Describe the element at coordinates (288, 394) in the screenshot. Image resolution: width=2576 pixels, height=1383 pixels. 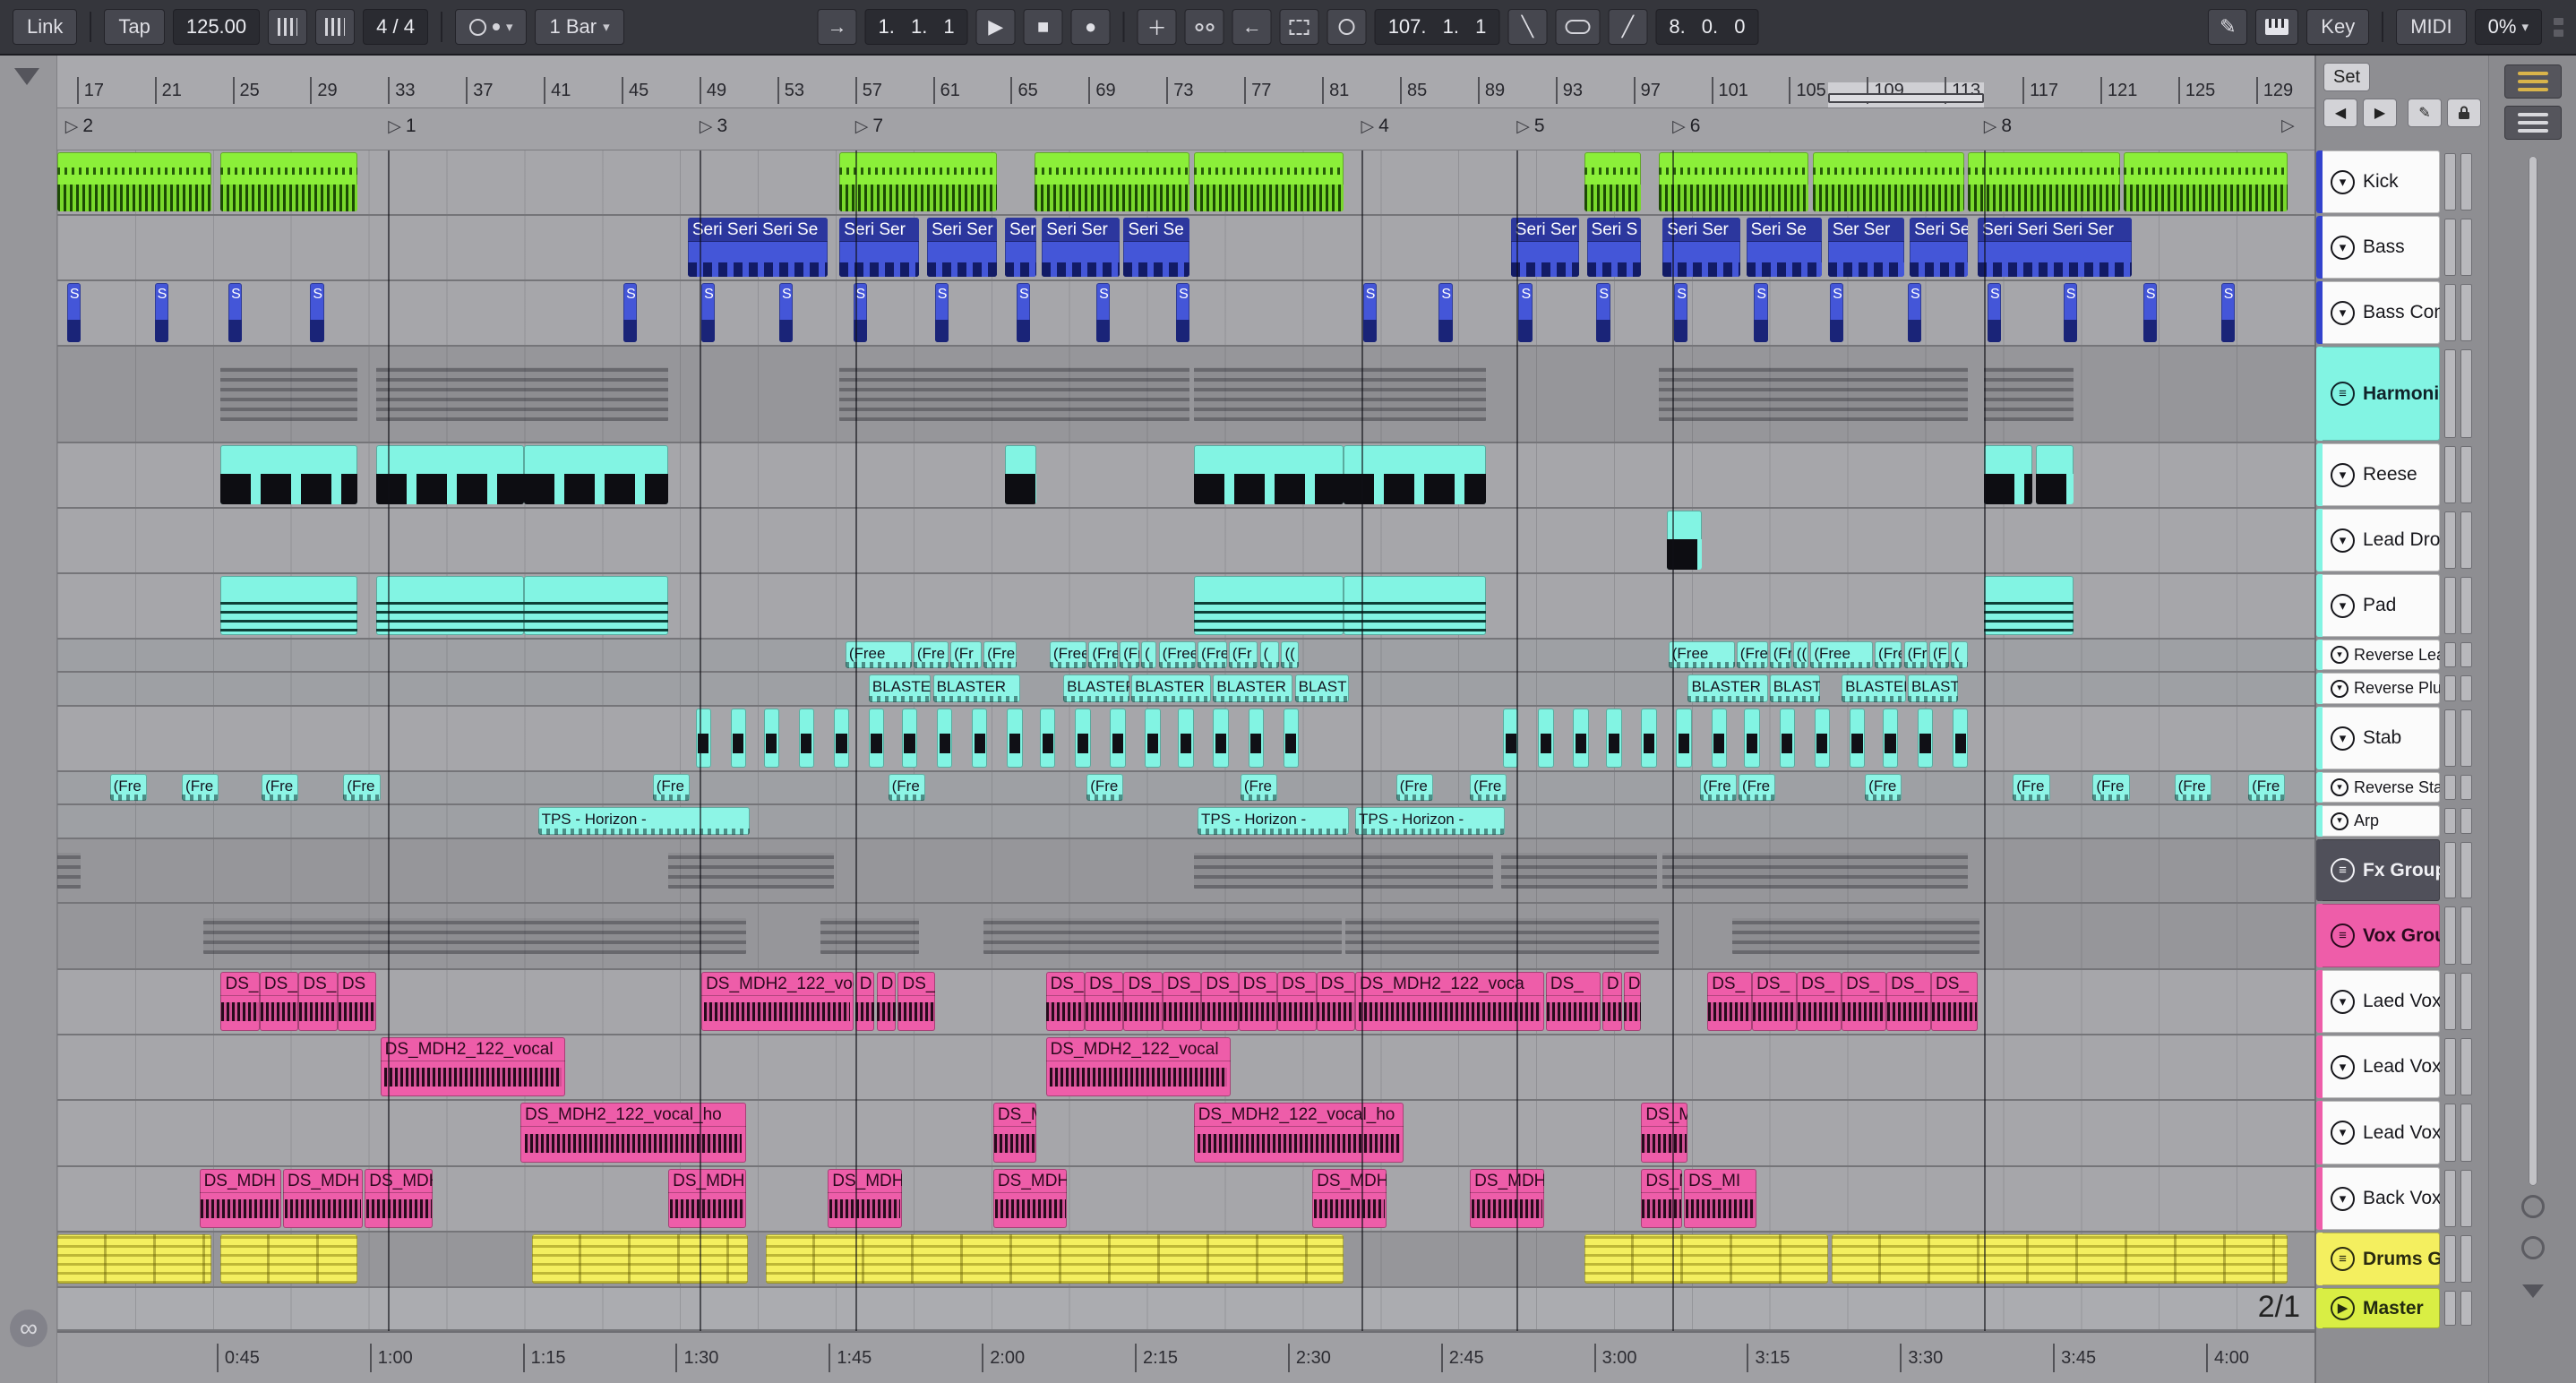
I see `clip-harmonic-gro` at that location.